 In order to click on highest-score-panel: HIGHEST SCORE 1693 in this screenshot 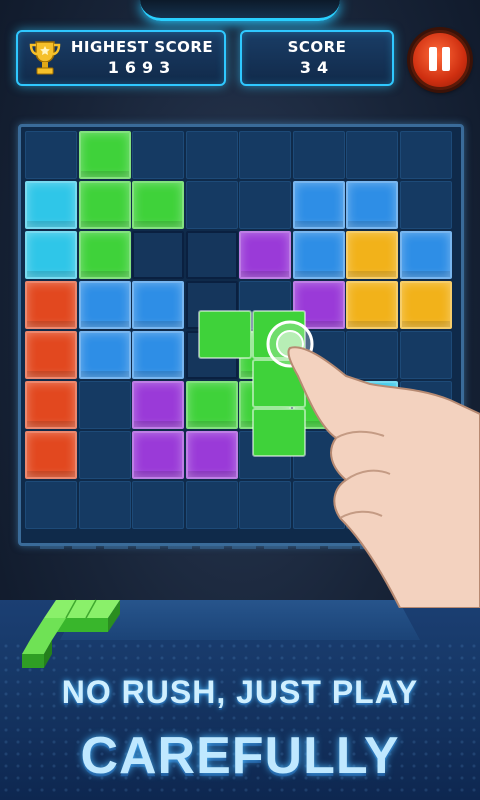, I will do `click(121, 58)`.